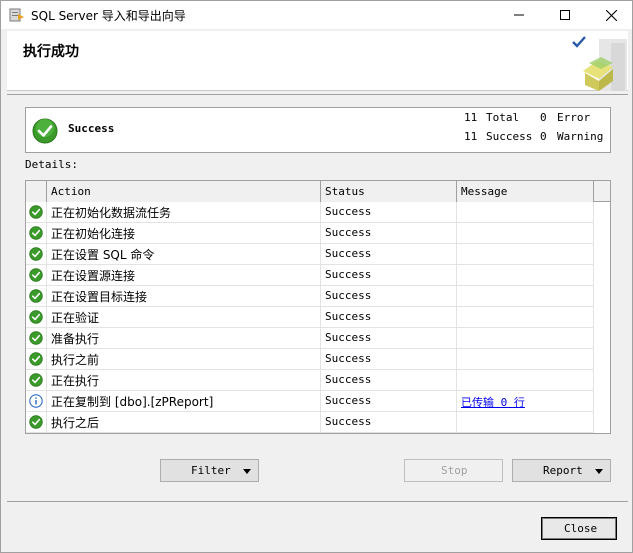 Image resolution: width=633 pixels, height=553 pixels. Describe the element at coordinates (310, 254) in the screenshot. I see `table-row: 正在设置 SQL 命令 Success` at that location.